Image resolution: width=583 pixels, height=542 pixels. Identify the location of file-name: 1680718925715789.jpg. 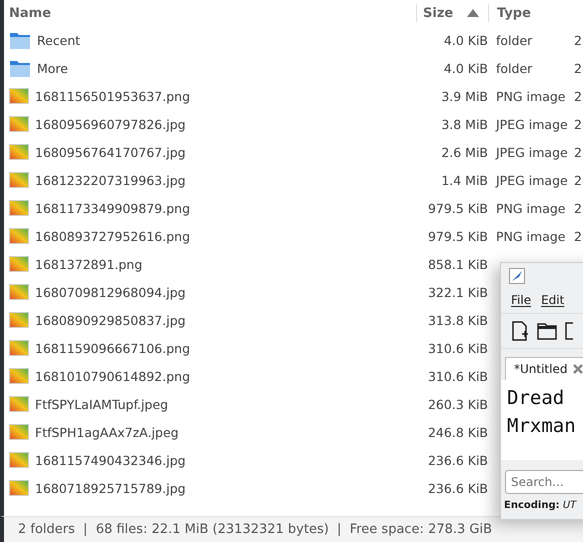
(110, 488).